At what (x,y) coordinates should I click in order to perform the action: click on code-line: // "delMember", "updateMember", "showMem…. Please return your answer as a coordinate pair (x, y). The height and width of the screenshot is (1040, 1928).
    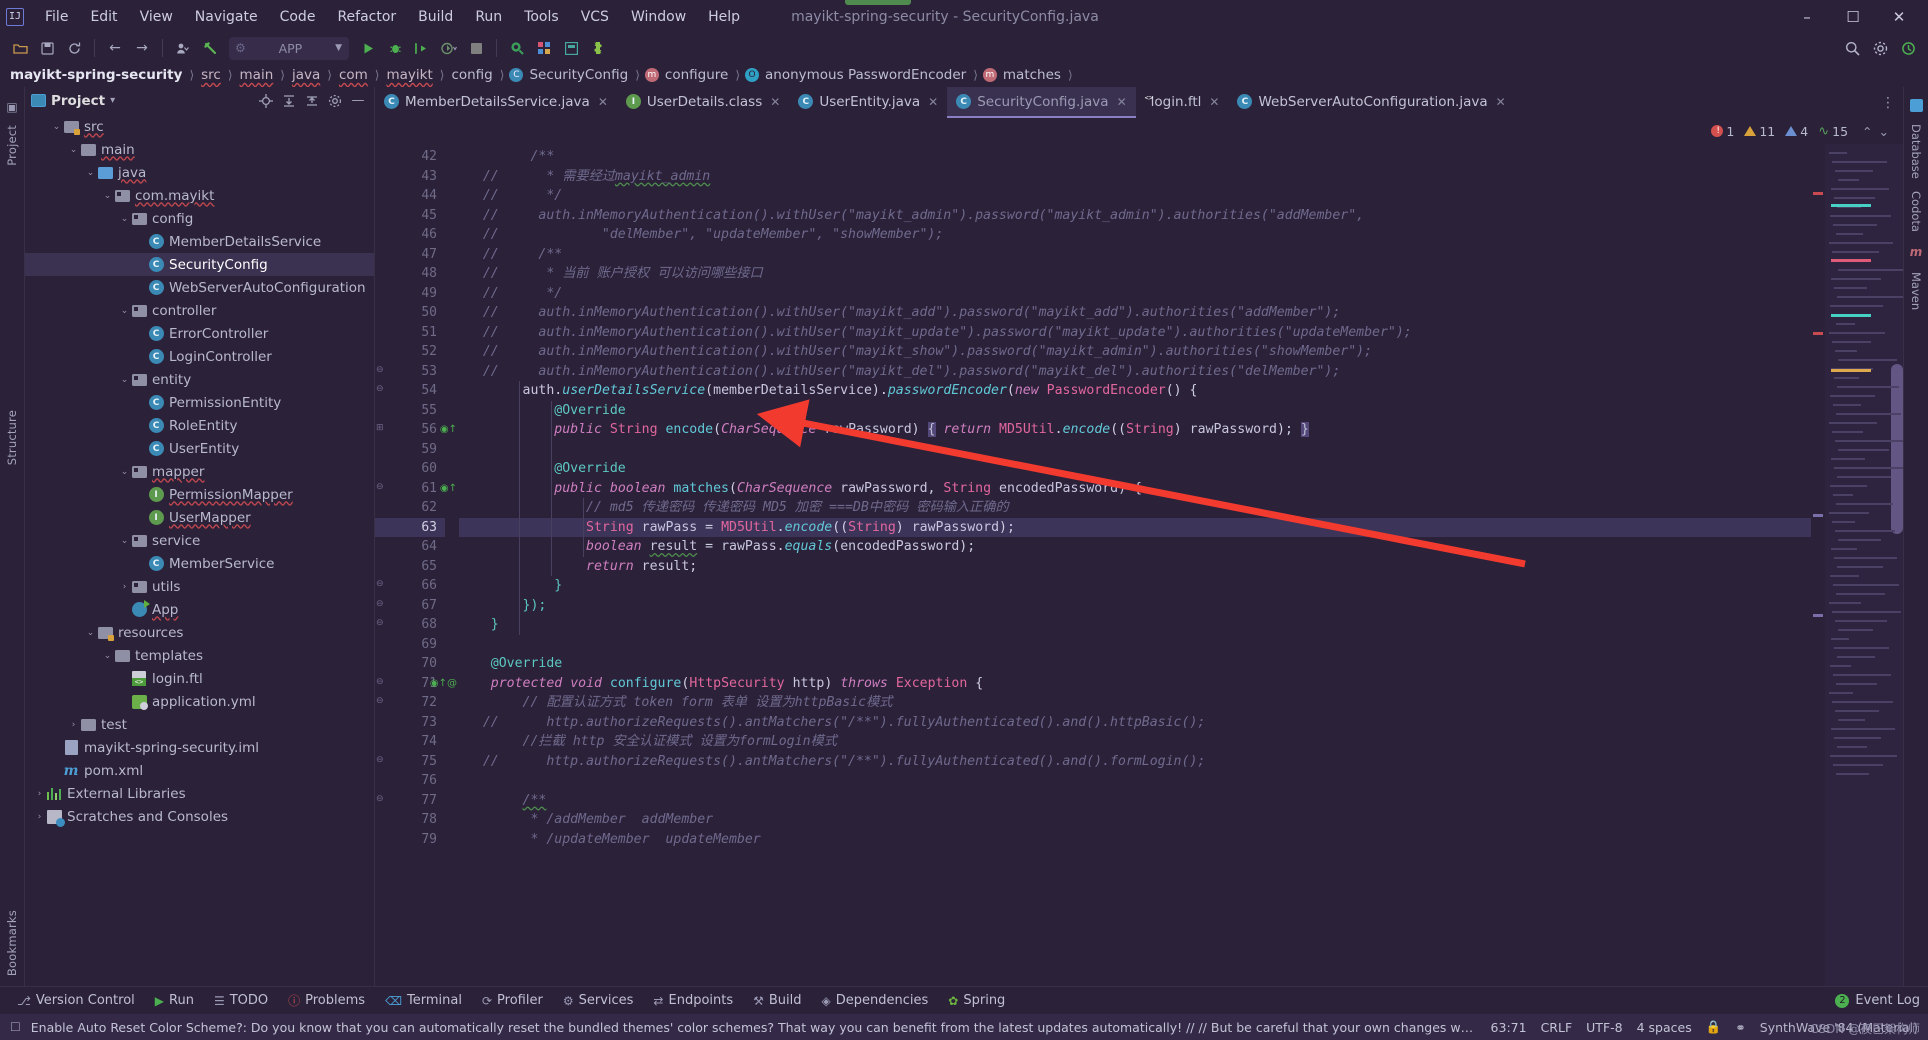
    Looking at the image, I should click on (1135, 235).